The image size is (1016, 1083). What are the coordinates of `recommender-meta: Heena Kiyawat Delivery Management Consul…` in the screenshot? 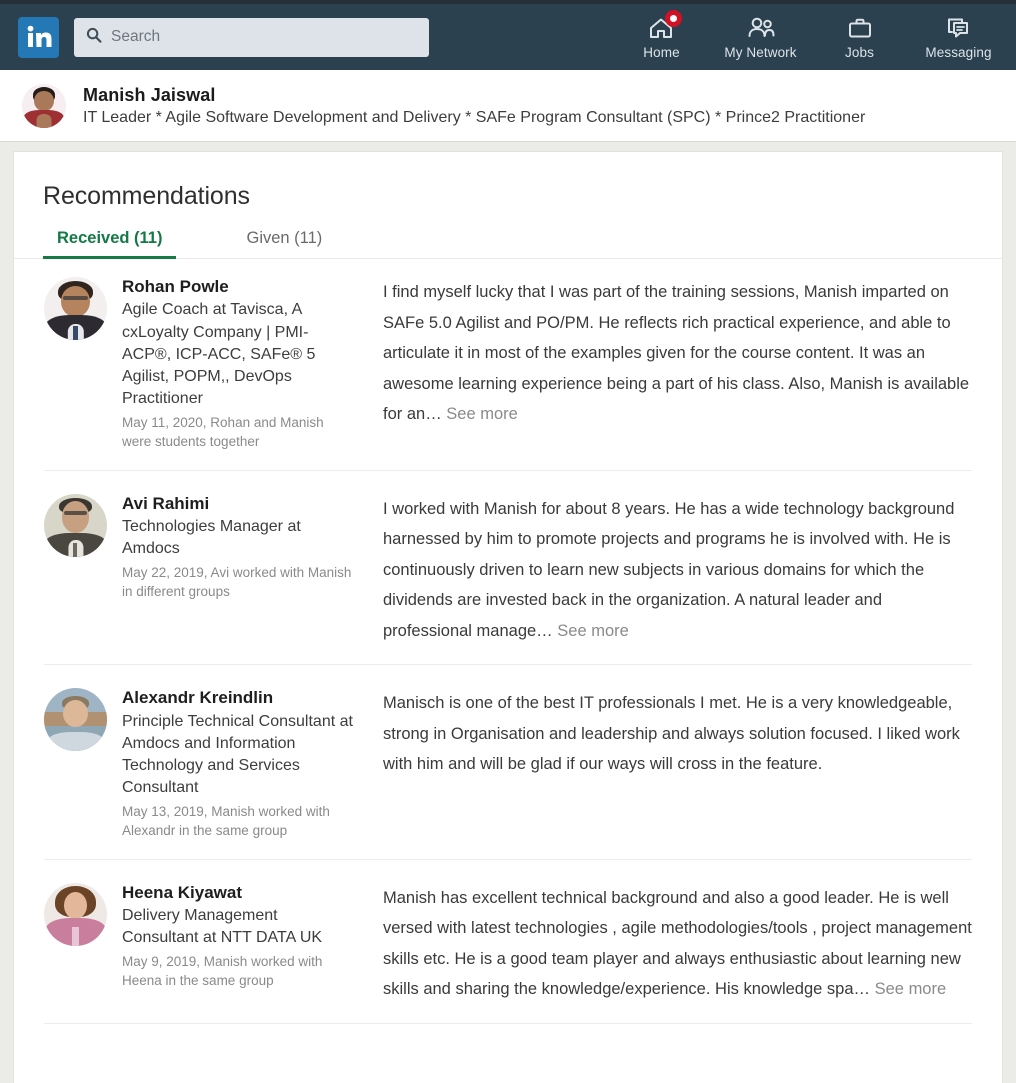 It's located at (239, 936).